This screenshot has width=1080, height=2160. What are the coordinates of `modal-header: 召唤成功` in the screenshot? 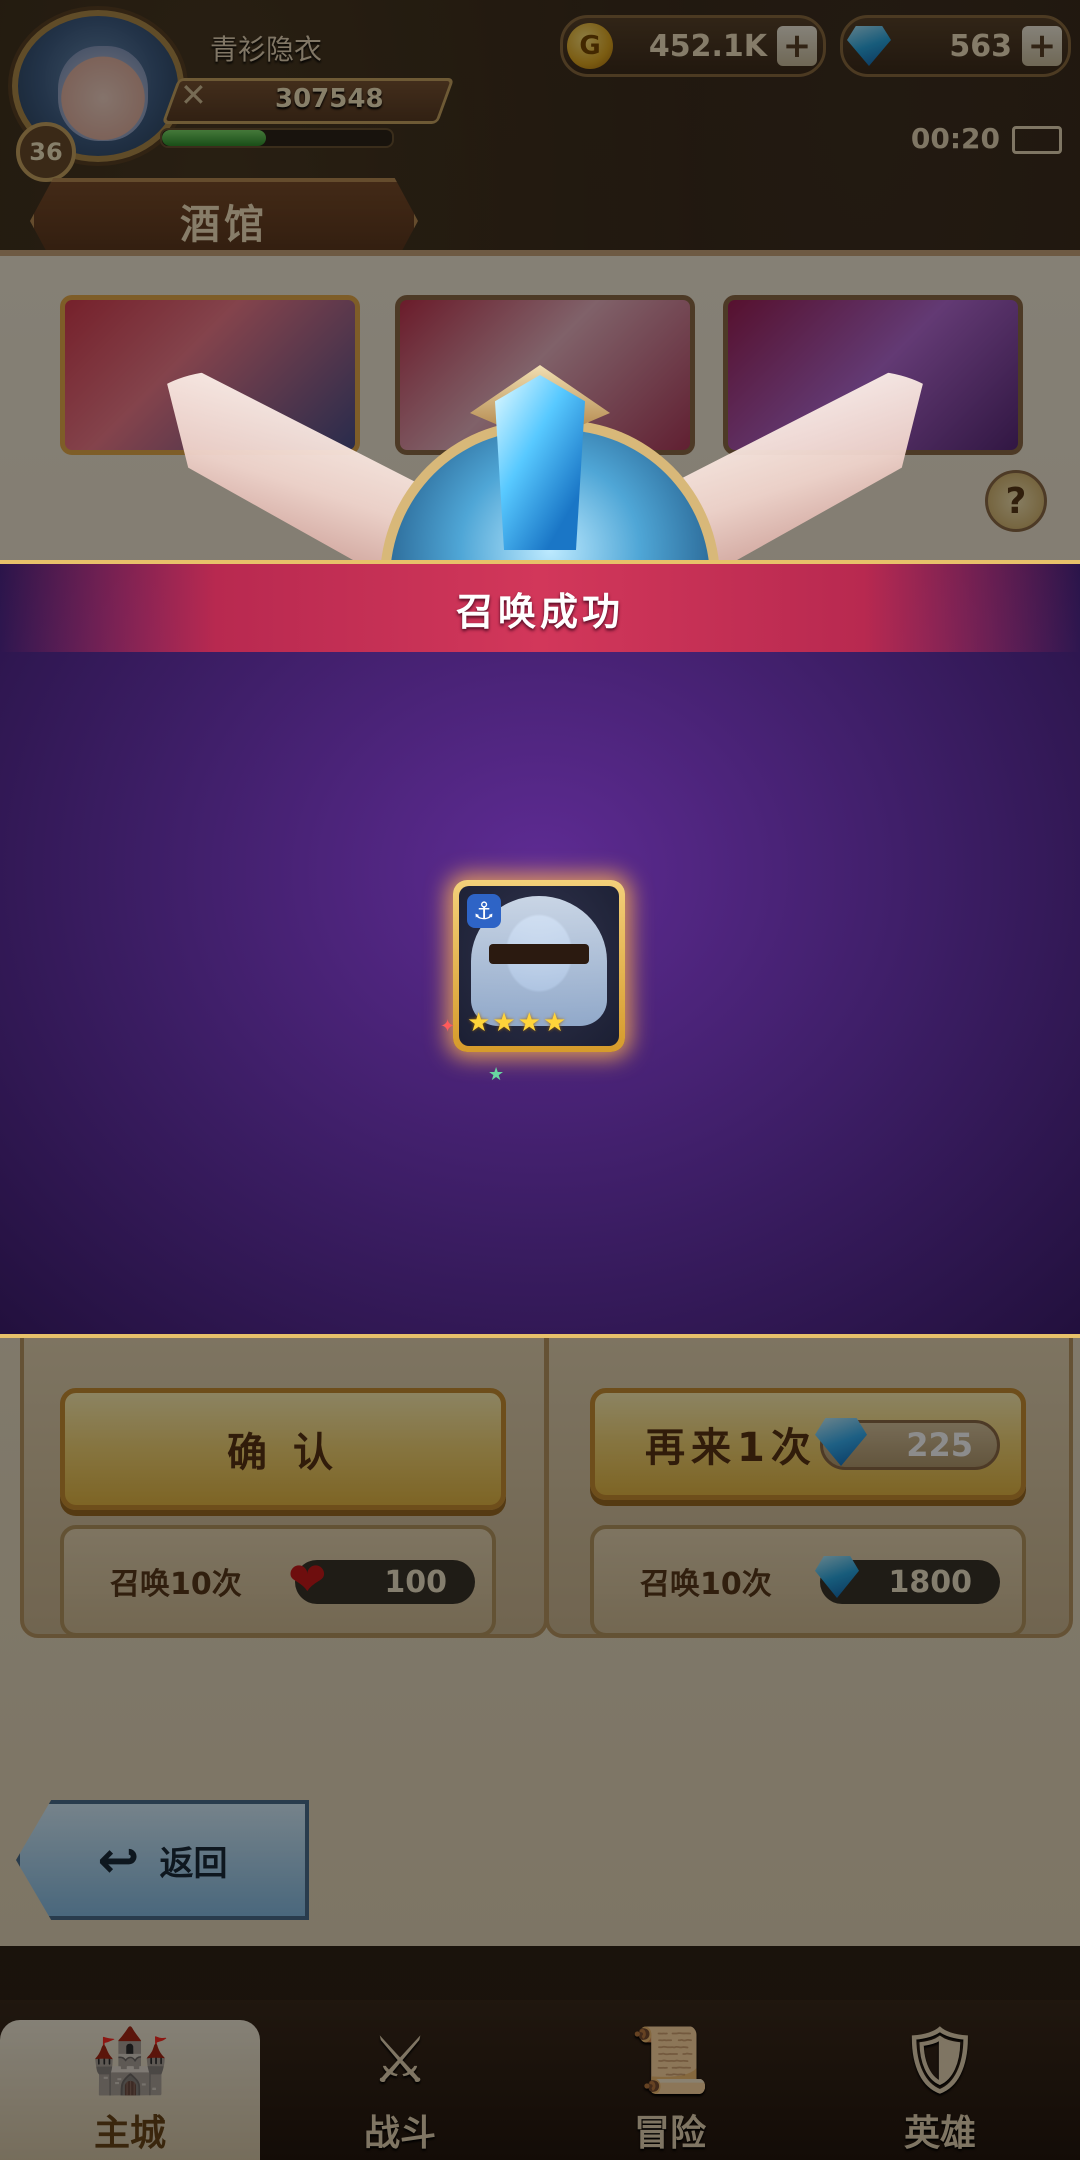 It's located at (540, 608).